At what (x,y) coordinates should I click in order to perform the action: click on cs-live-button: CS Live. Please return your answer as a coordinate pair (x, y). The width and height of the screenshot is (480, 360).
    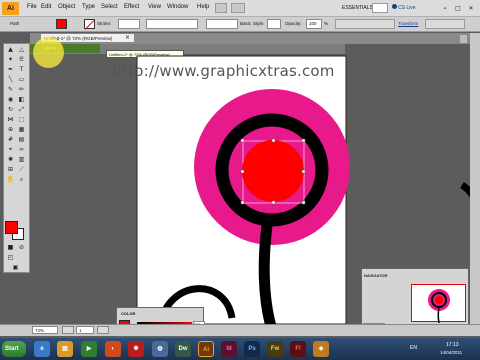
    Looking at the image, I should click on (404, 8).